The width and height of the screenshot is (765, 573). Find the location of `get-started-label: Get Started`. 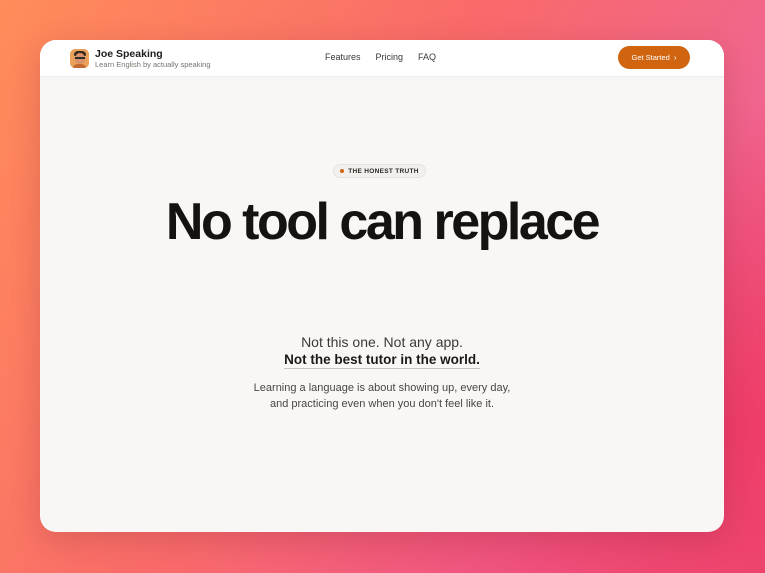

get-started-label: Get Started is located at coordinates (650, 57).